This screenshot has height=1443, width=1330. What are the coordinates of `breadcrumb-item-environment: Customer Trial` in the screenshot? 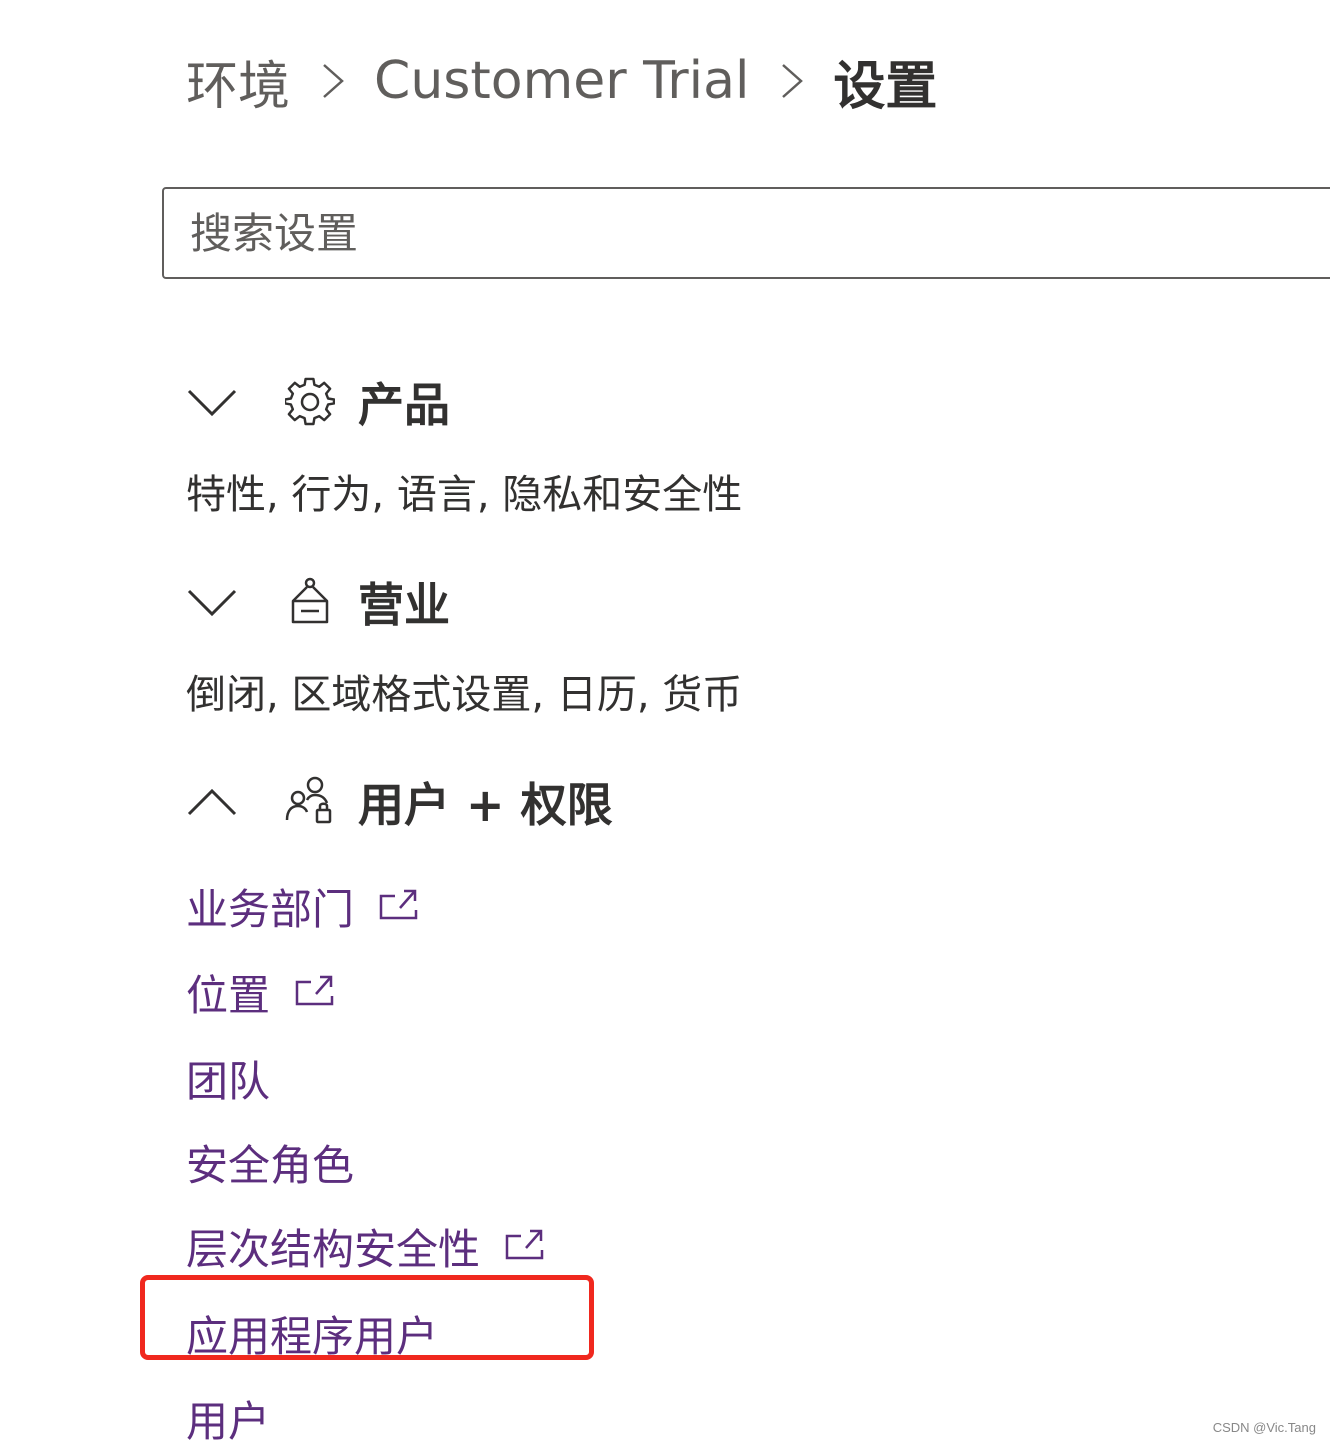 It's located at (561, 81).